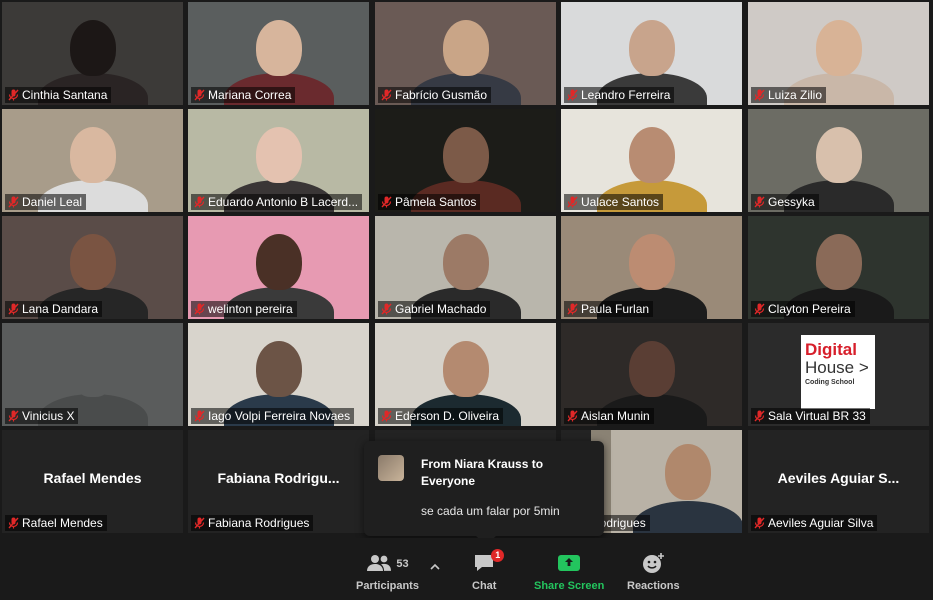  I want to click on video-tile: Cinthia Santana, so click(92, 53).